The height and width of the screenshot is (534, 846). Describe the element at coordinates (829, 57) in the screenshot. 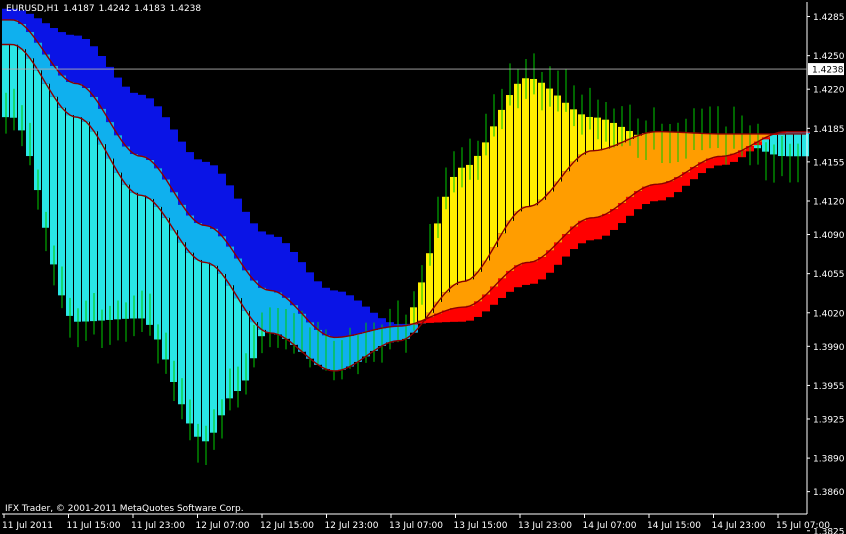

I see `y-tick-label: 1.4250` at that location.